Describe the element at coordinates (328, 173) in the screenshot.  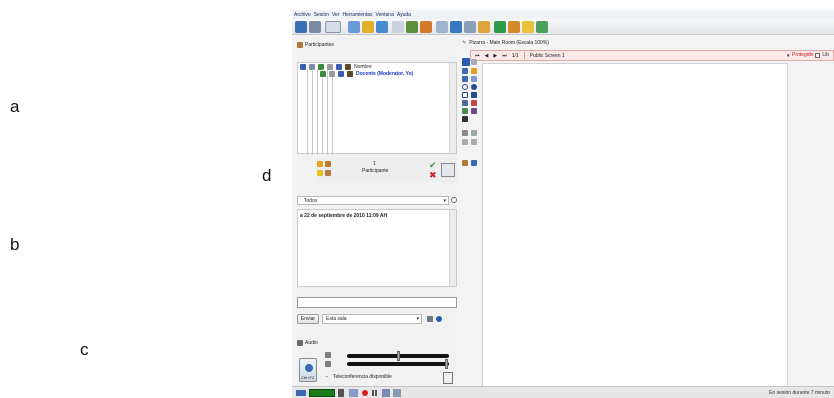
I see `thumbs-icon` at that location.